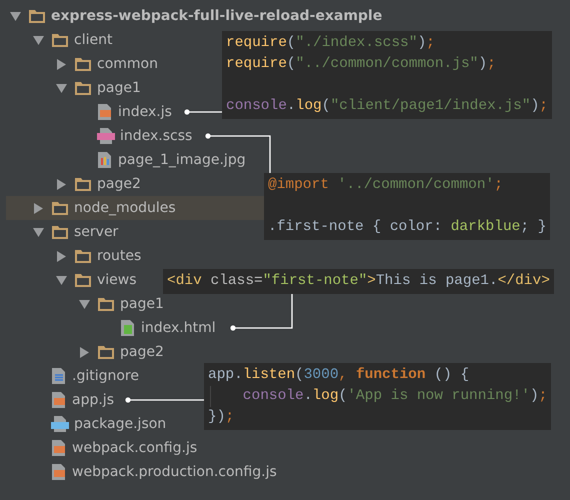 This screenshot has width=570, height=500. Describe the element at coordinates (156, 136) in the screenshot. I see `file-name: index.scss` at that location.